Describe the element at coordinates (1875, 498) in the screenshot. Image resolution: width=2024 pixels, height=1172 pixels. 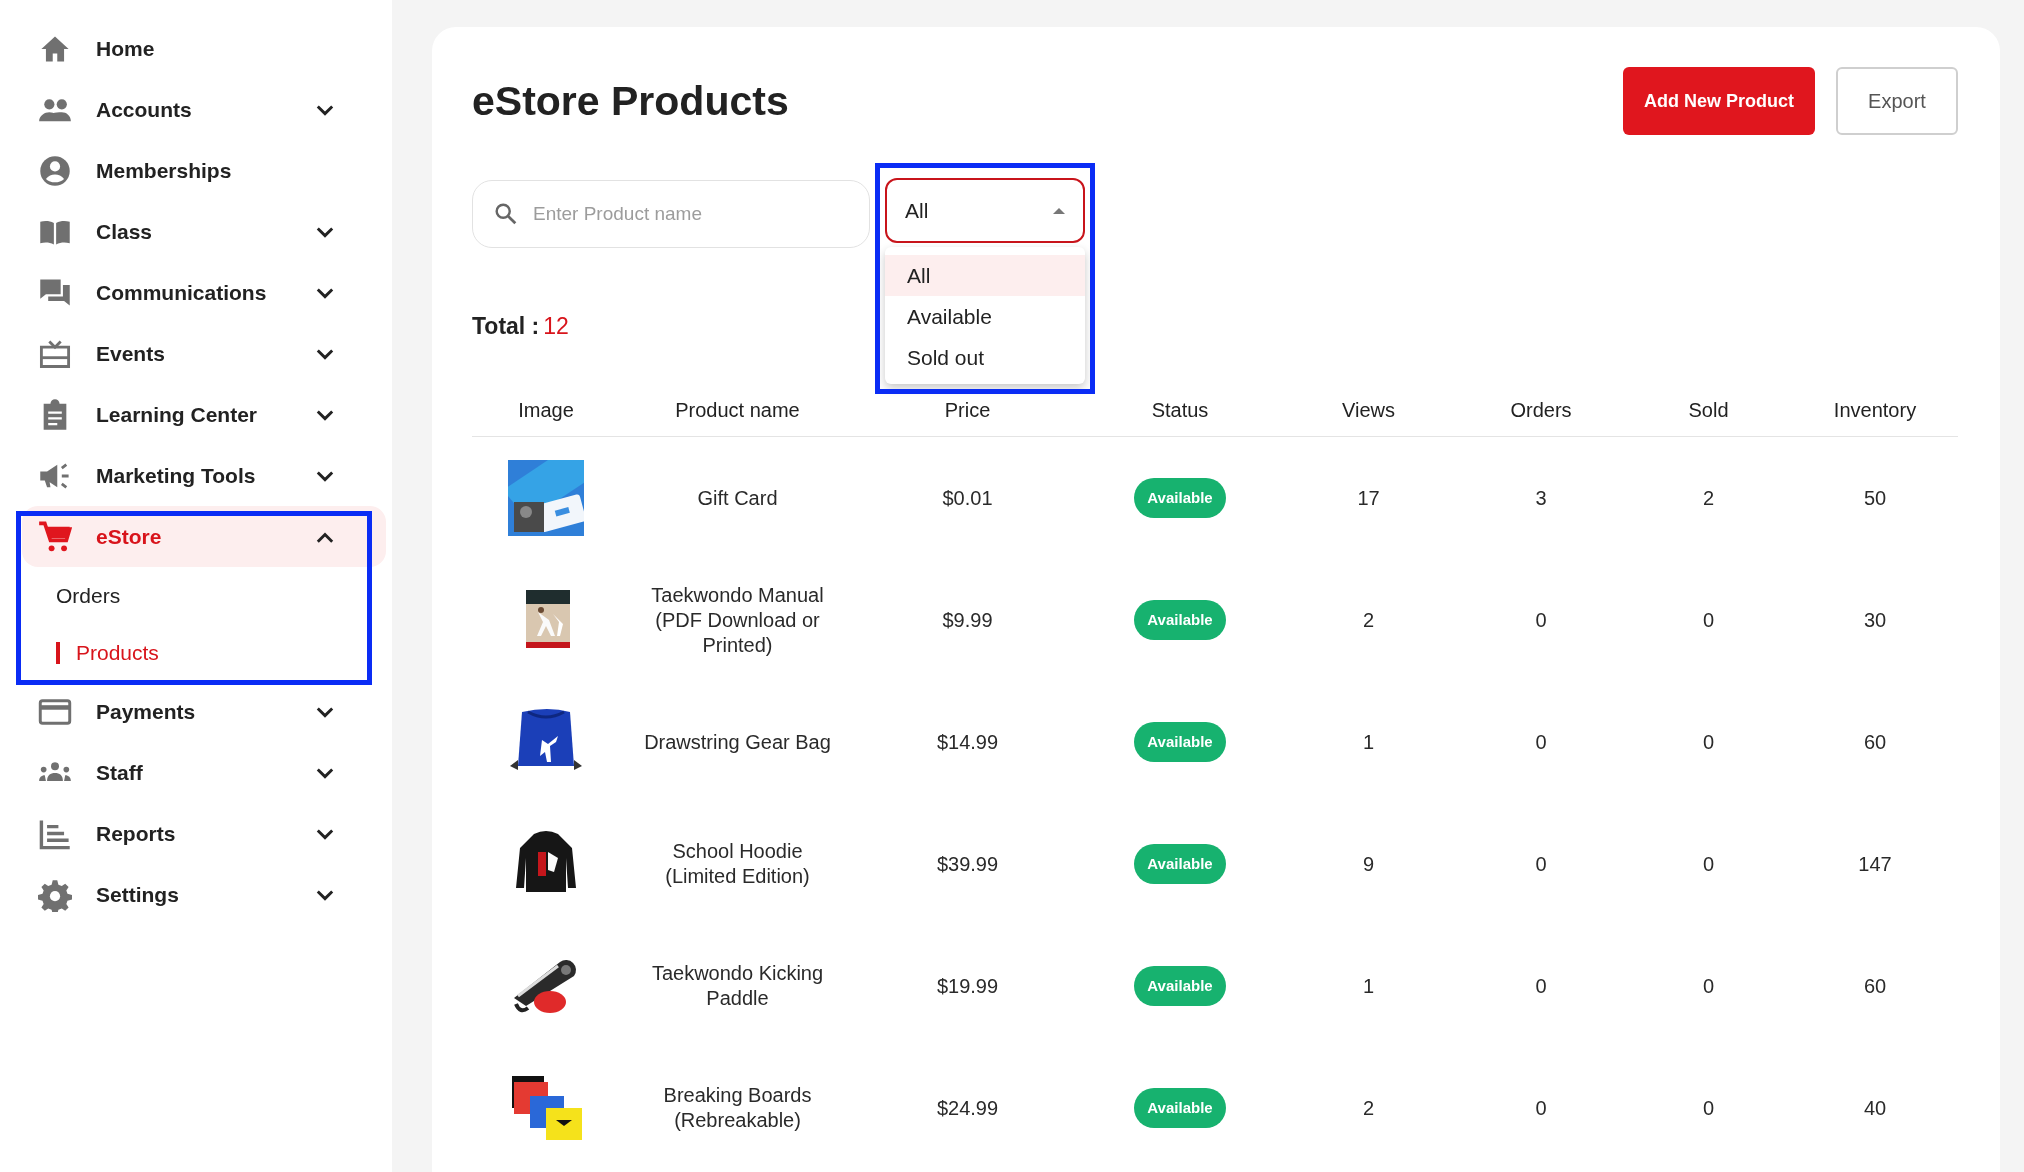
I see `inventory-count: 50` at that location.